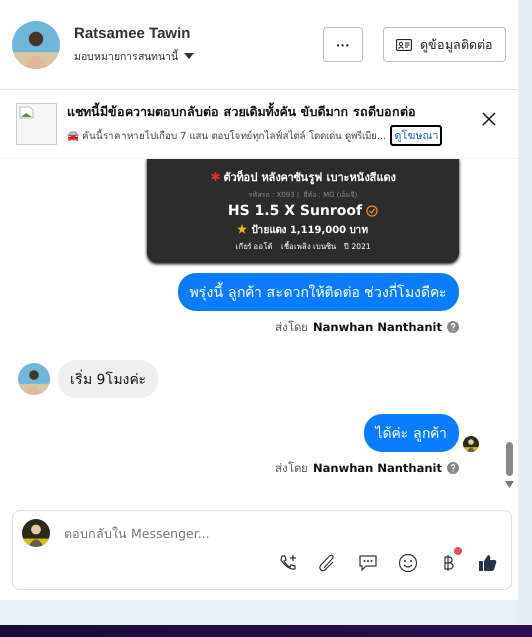 This screenshot has height=637, width=532. What do you see at coordinates (36, 124) in the screenshot?
I see `broken-image-icon` at bounding box center [36, 124].